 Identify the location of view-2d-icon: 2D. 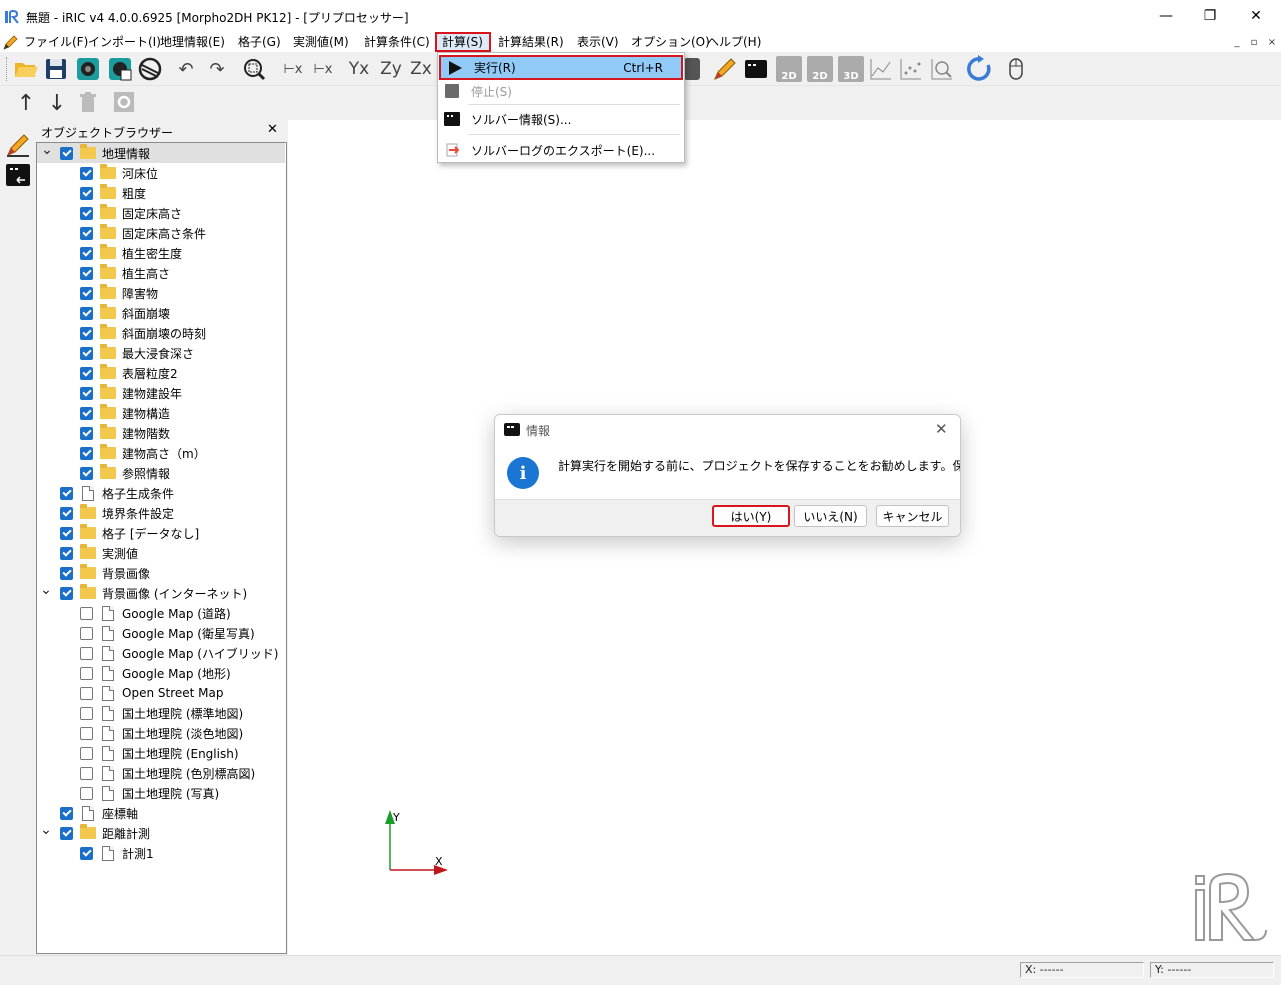
(789, 69).